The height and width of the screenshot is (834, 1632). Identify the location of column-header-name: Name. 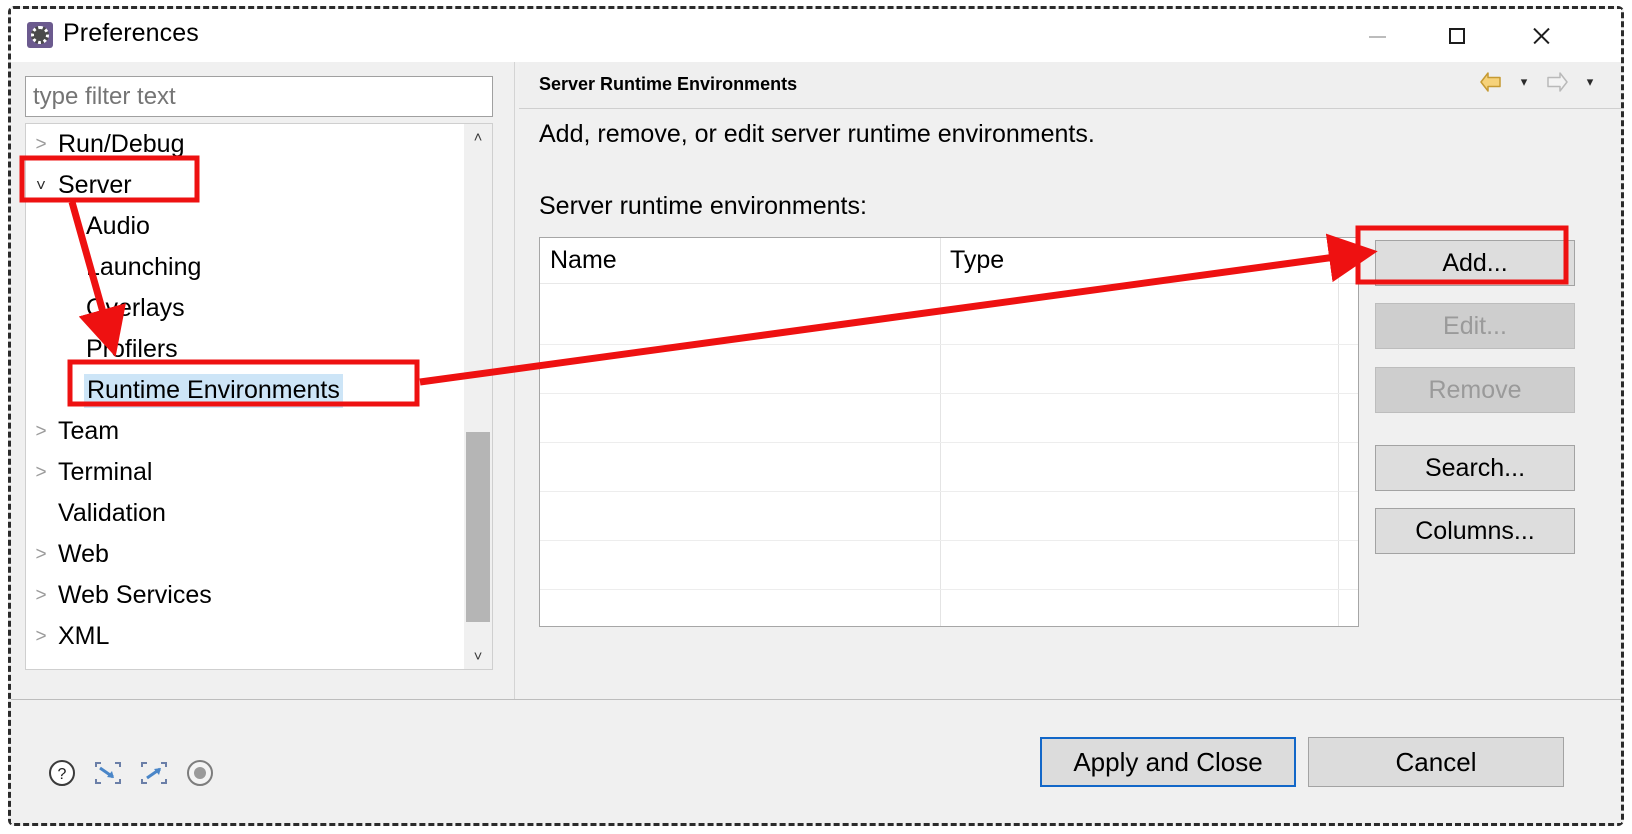
(583, 260).